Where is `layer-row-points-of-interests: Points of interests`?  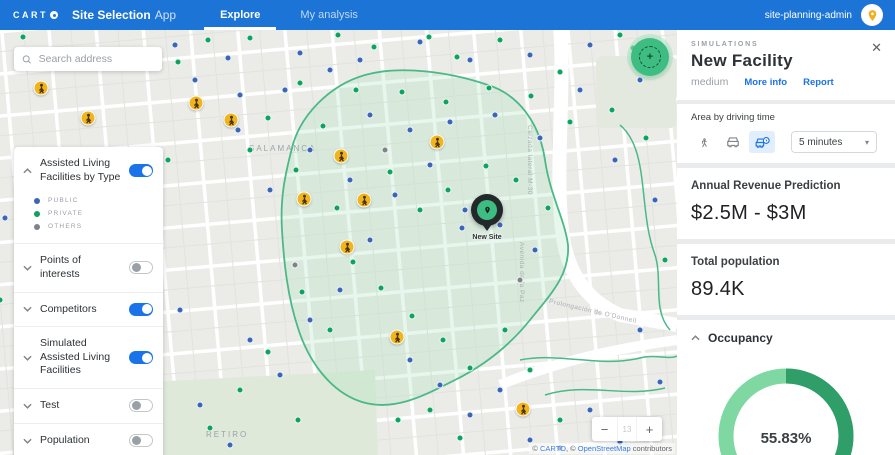 layer-row-points-of-interests: Points of interests is located at coordinates (88, 267).